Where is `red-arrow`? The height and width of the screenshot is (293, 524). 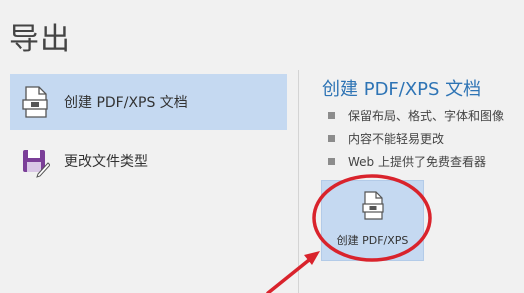
red-arrow is located at coordinates (293, 272).